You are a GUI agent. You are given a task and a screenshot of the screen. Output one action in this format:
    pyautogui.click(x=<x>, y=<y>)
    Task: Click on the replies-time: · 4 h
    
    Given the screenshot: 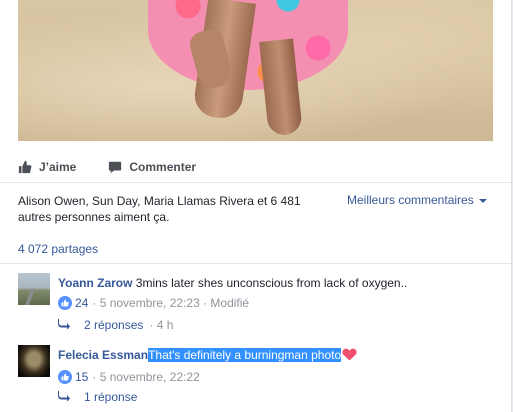 What is the action you would take?
    pyautogui.click(x=161, y=325)
    